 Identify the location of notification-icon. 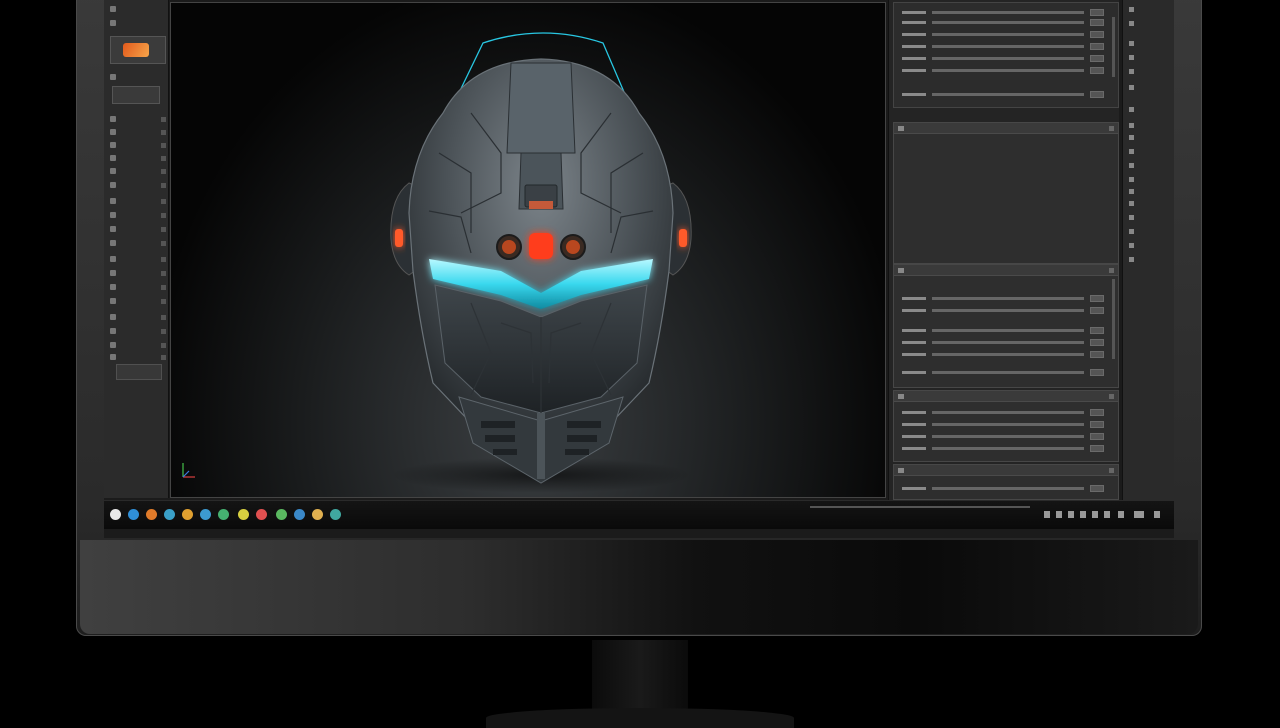
(1157, 514).